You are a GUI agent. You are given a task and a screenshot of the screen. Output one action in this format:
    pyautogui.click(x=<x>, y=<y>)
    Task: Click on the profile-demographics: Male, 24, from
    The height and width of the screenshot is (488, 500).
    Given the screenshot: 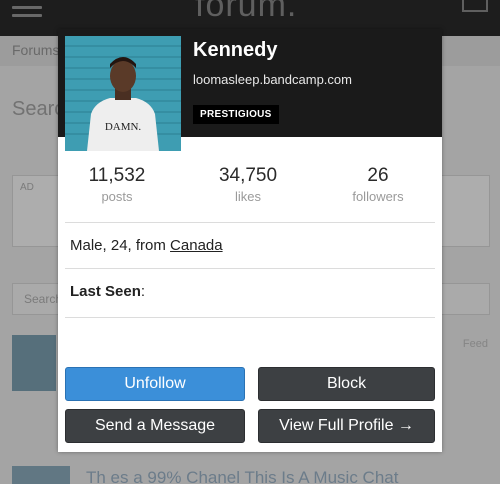 What is the action you would take?
    pyautogui.click(x=120, y=245)
    